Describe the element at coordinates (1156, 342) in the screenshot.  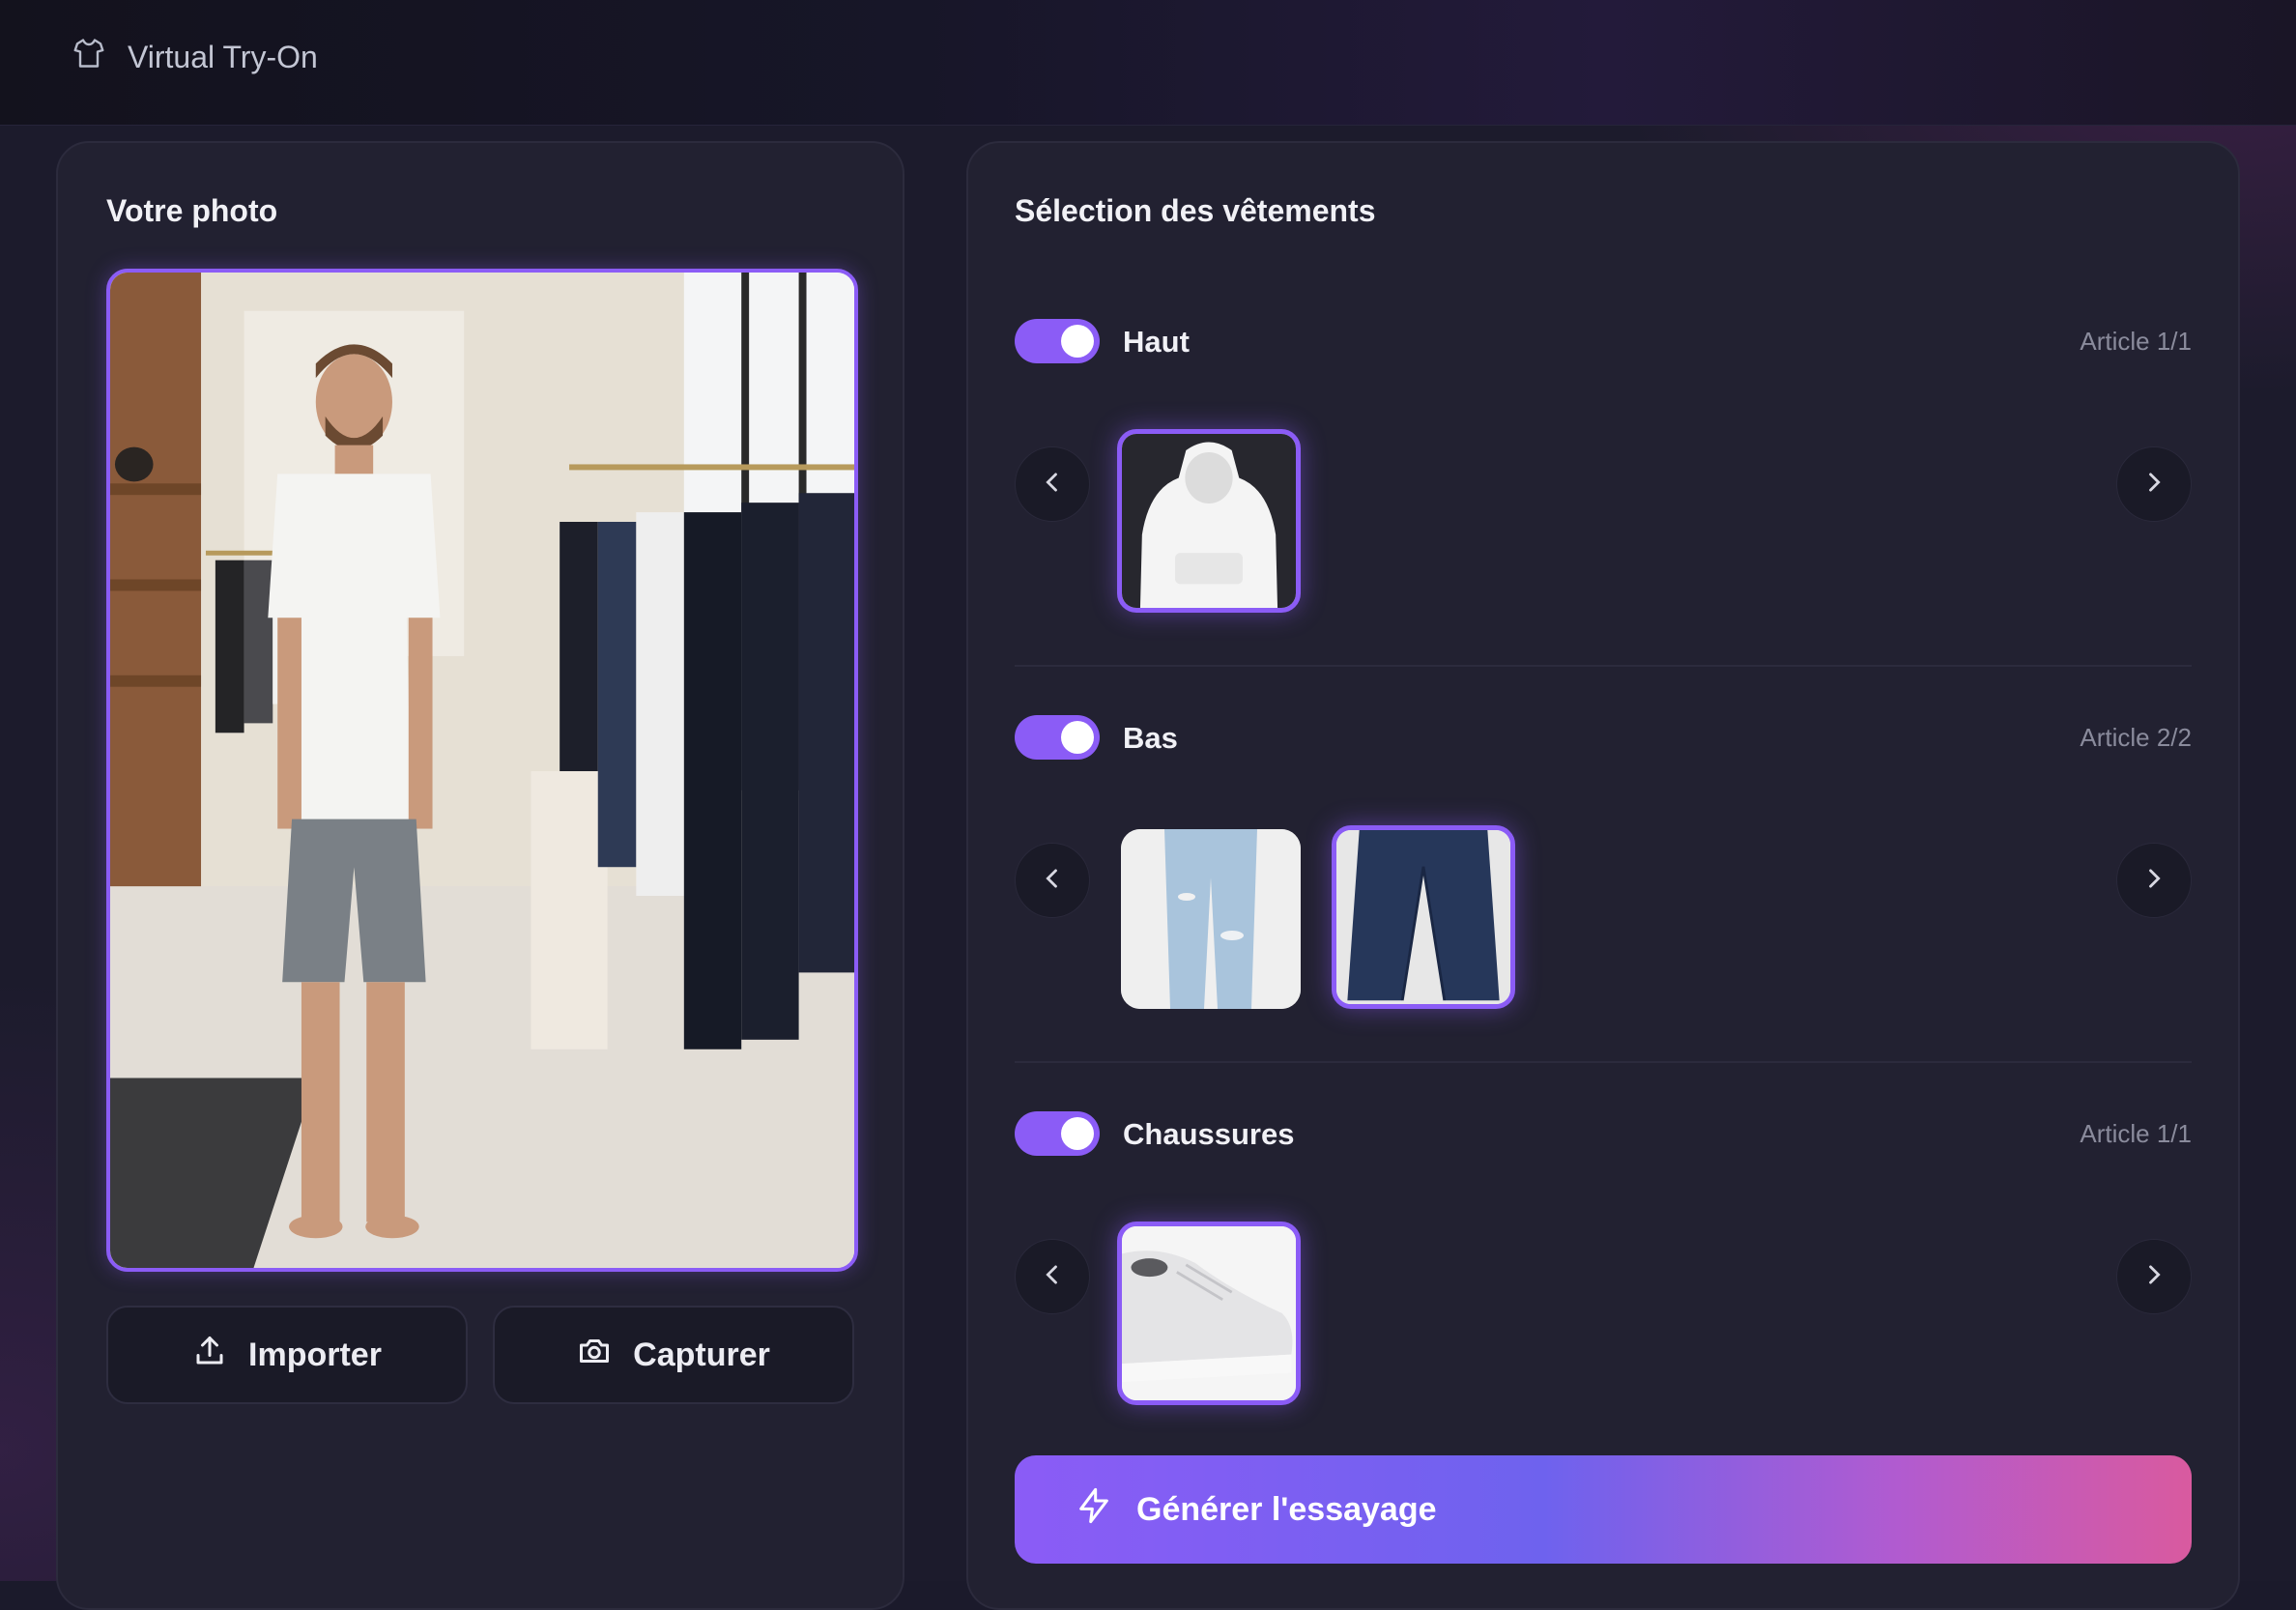
I see `section-label: Haut` at that location.